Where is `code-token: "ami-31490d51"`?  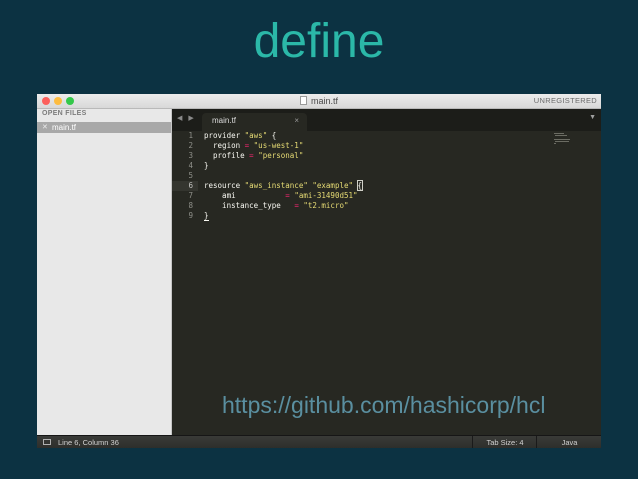 code-token: "ami-31490d51" is located at coordinates (326, 195).